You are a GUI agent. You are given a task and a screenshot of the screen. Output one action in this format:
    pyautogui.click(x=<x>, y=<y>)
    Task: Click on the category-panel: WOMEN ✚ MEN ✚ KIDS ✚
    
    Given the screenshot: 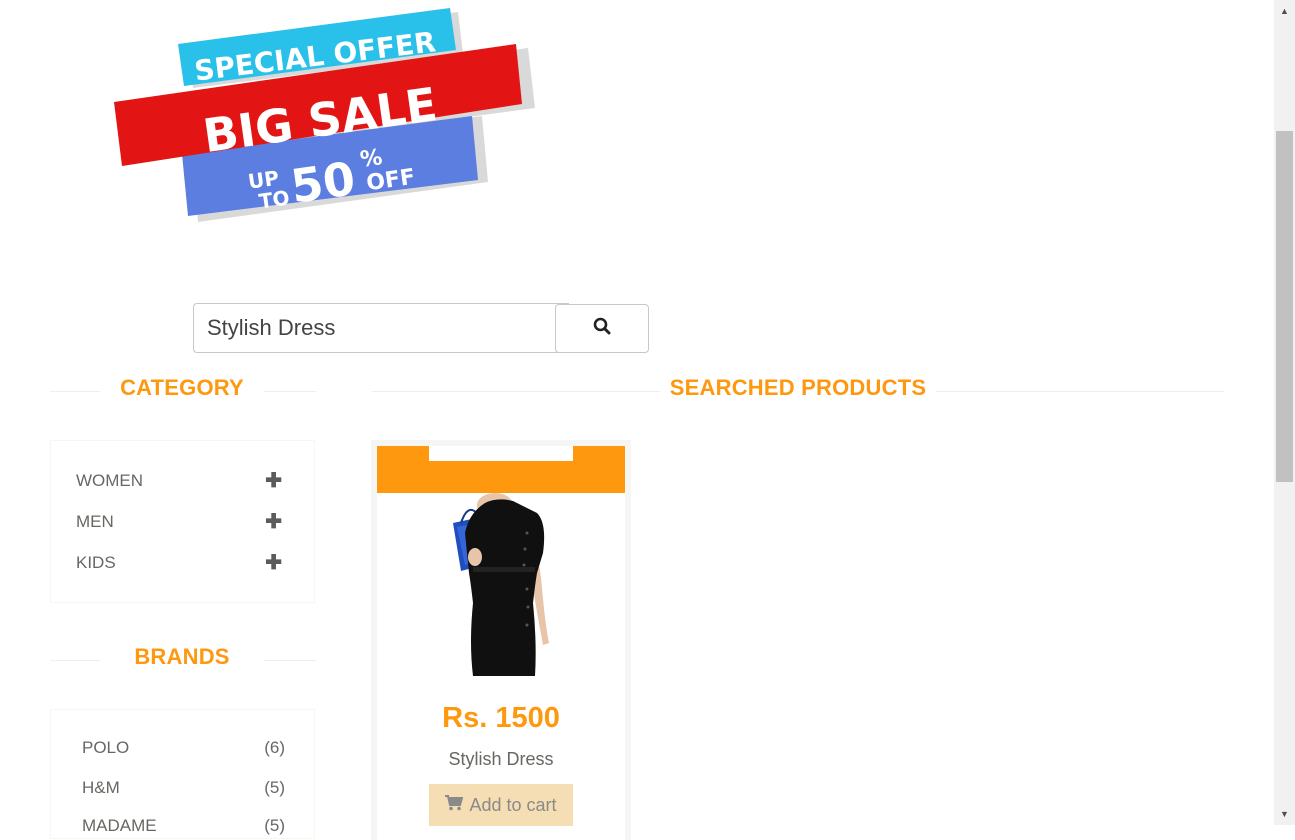 What is the action you would take?
    pyautogui.click(x=182, y=521)
    